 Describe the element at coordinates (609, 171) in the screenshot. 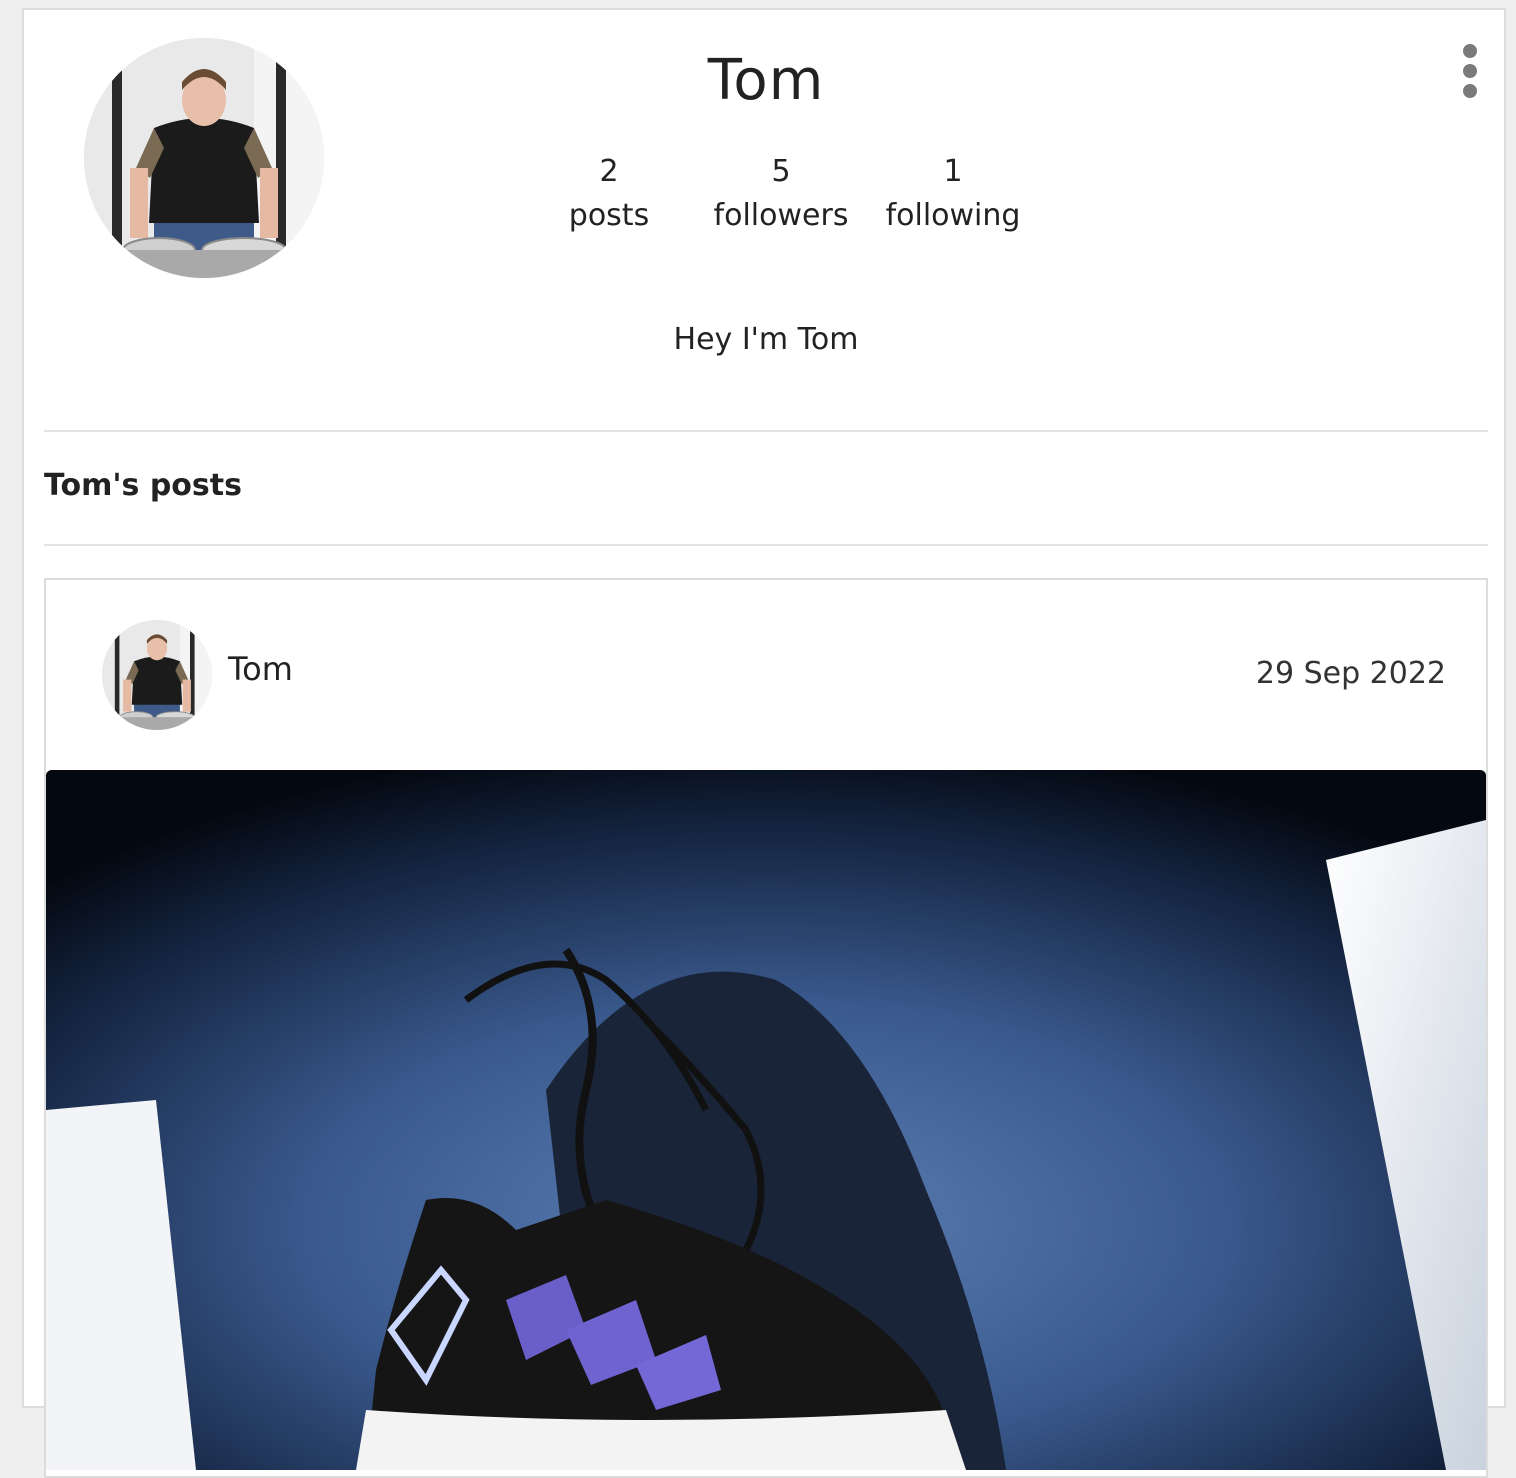

I see `stat-posts-count: 2` at that location.